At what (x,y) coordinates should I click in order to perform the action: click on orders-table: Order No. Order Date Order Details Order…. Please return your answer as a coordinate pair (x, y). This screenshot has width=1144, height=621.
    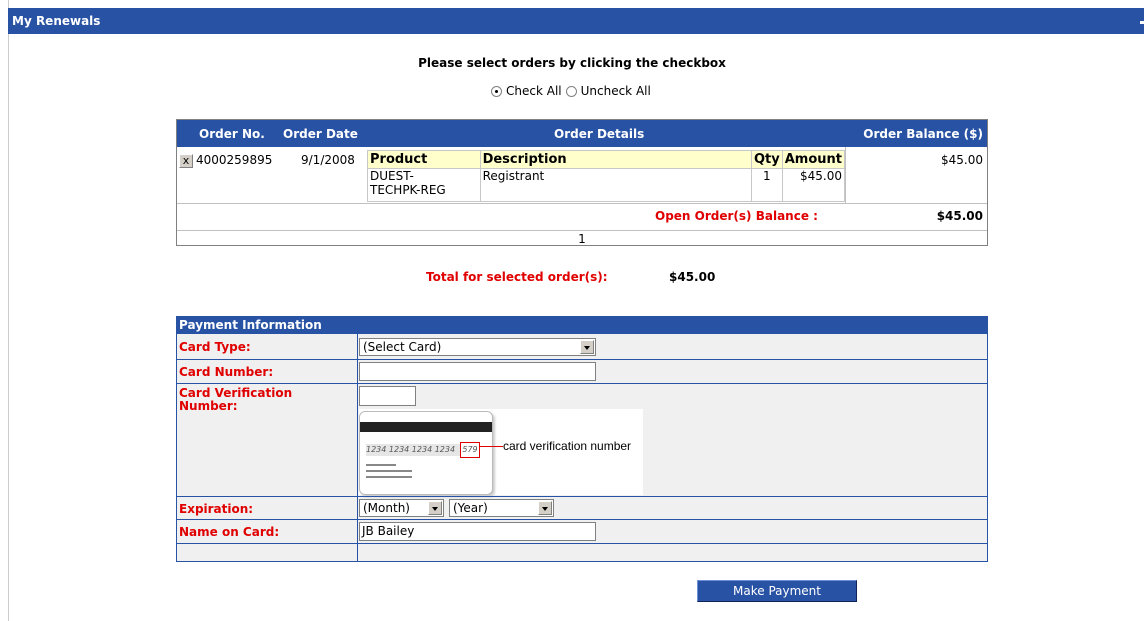
    Looking at the image, I should click on (582, 182).